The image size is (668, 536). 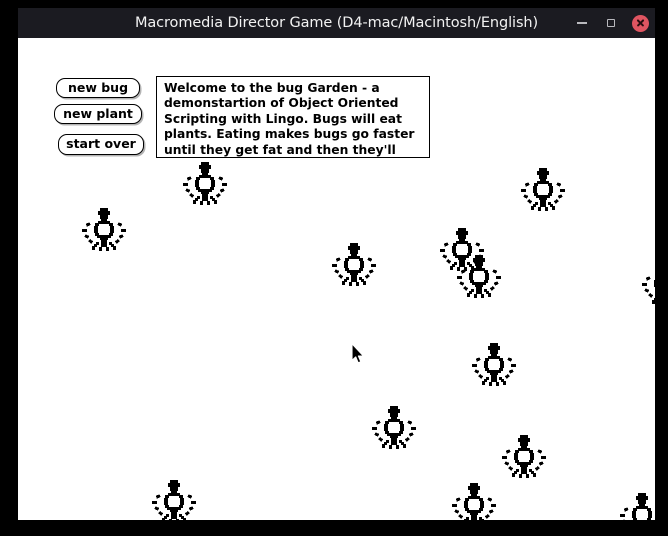 I want to click on window-controls, so click(x=611, y=23).